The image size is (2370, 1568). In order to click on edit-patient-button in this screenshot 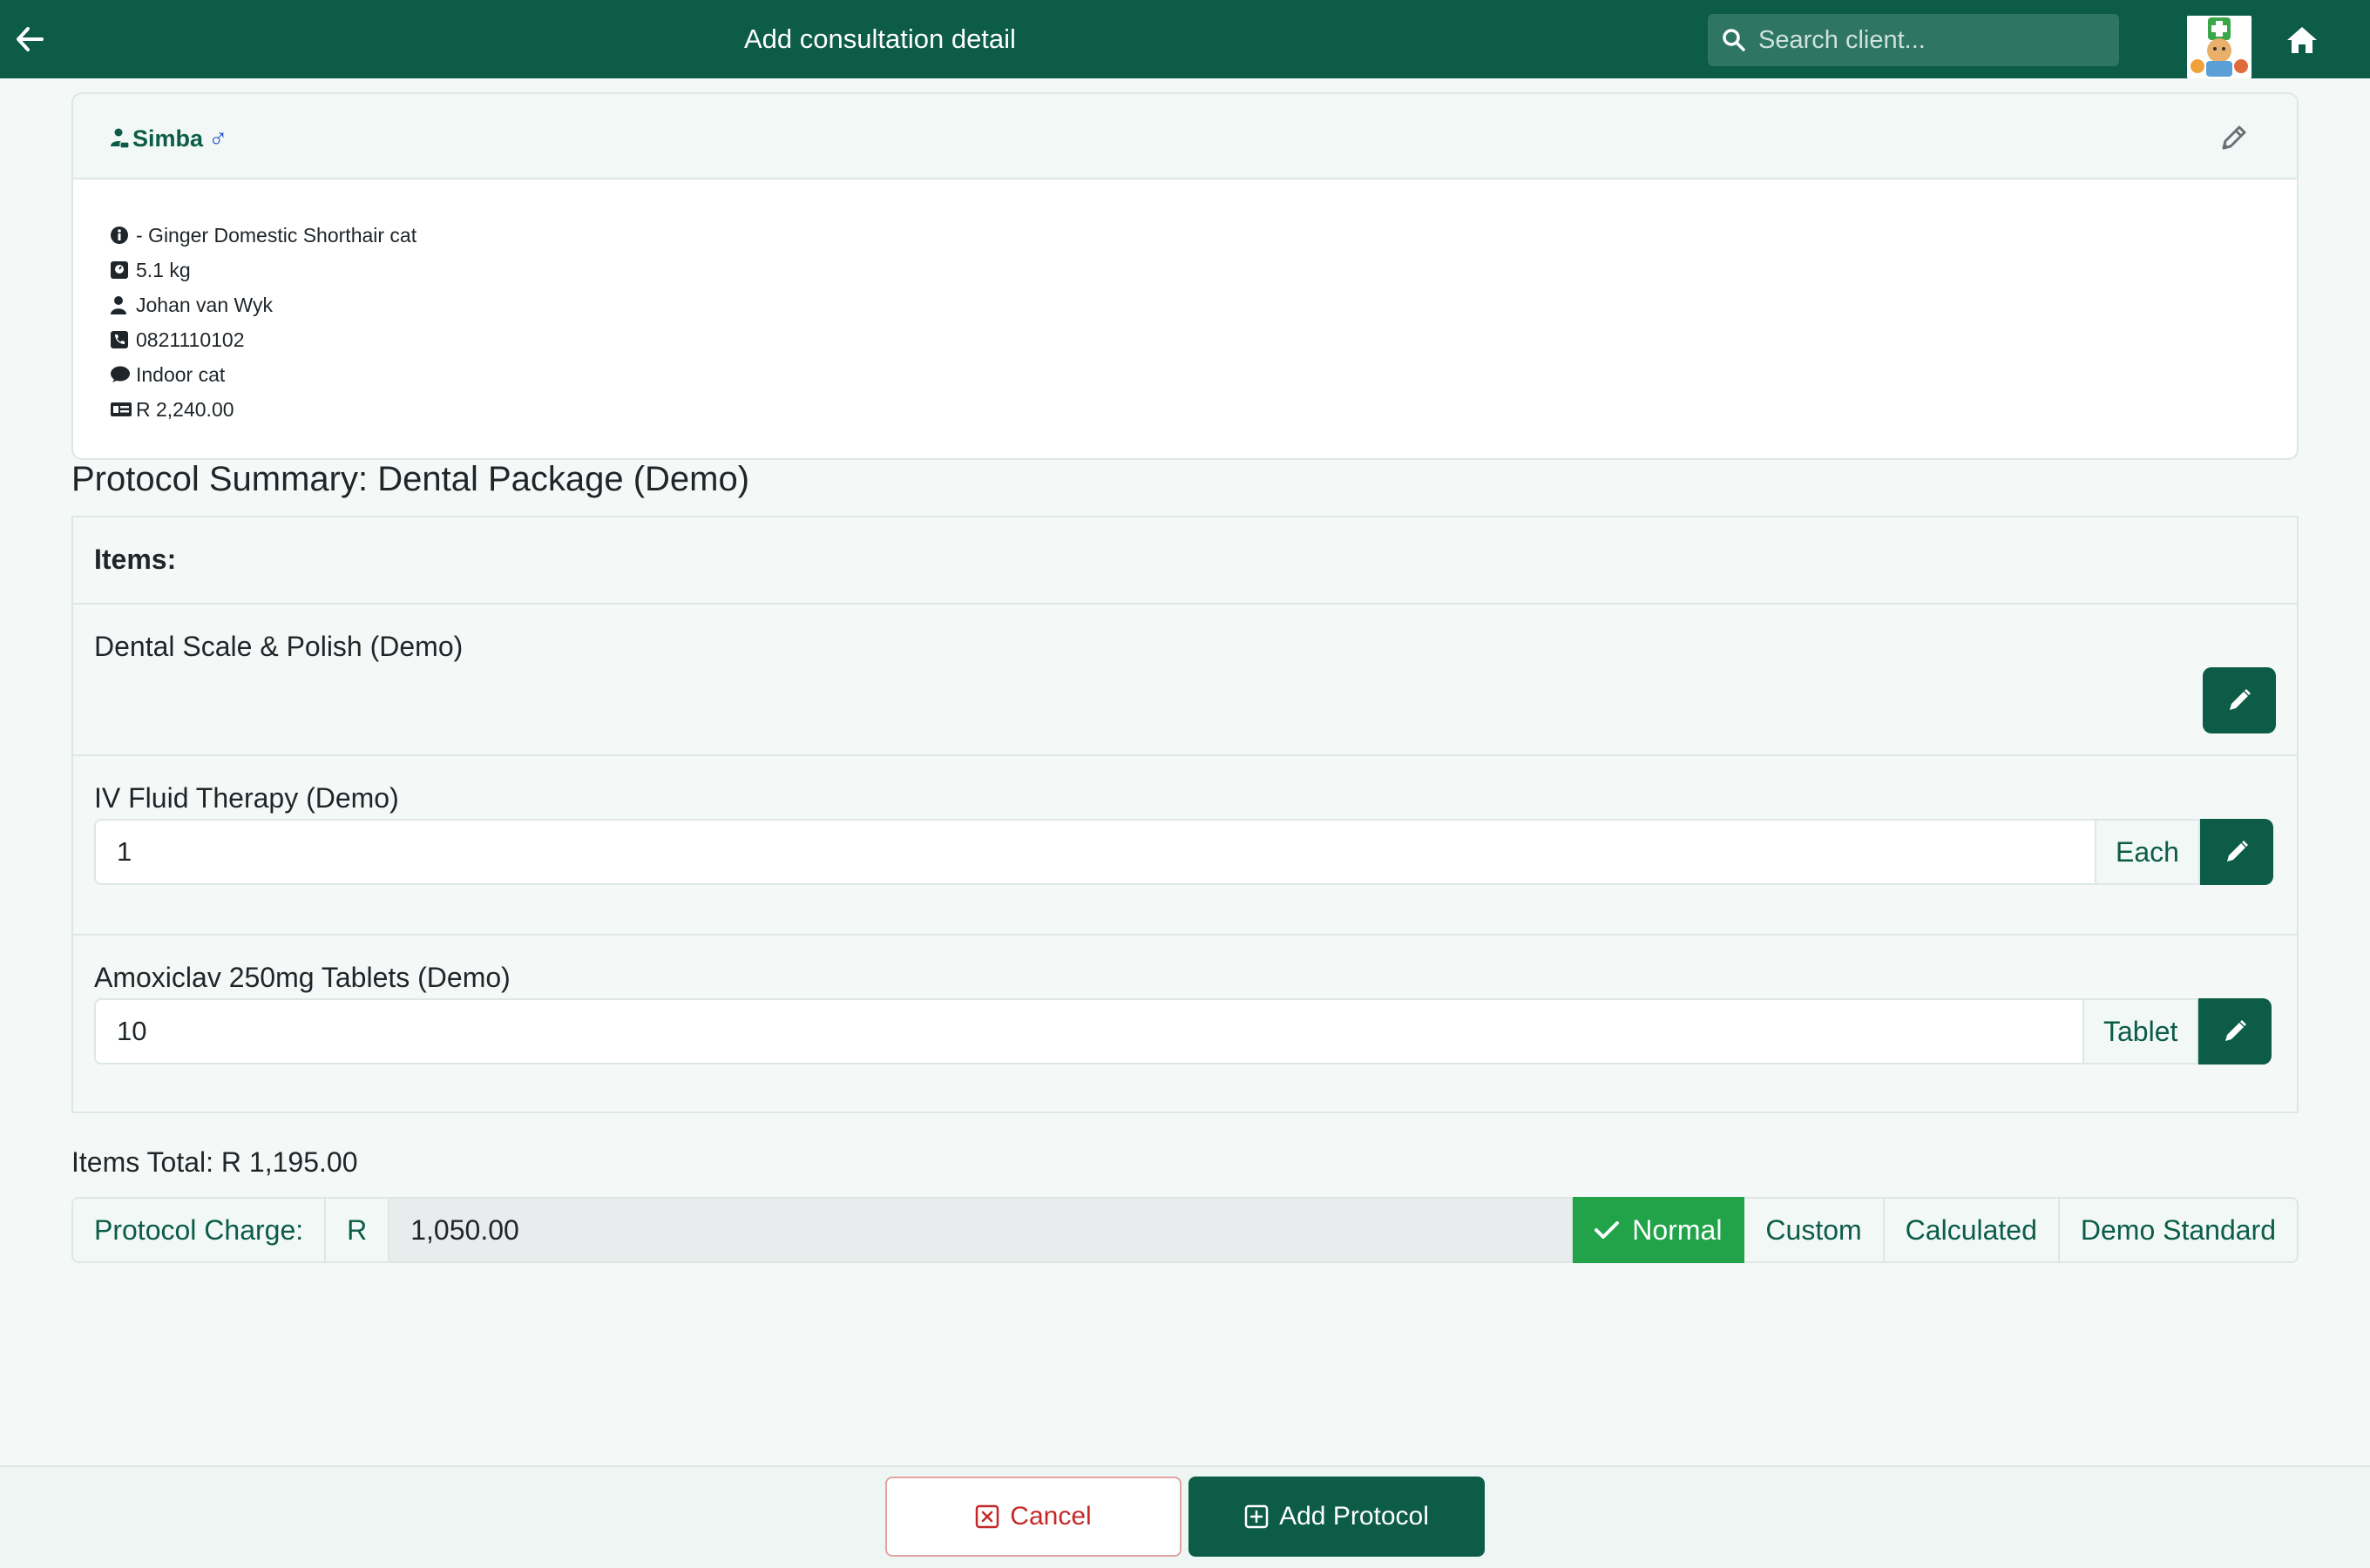, I will do `click(2234, 137)`.